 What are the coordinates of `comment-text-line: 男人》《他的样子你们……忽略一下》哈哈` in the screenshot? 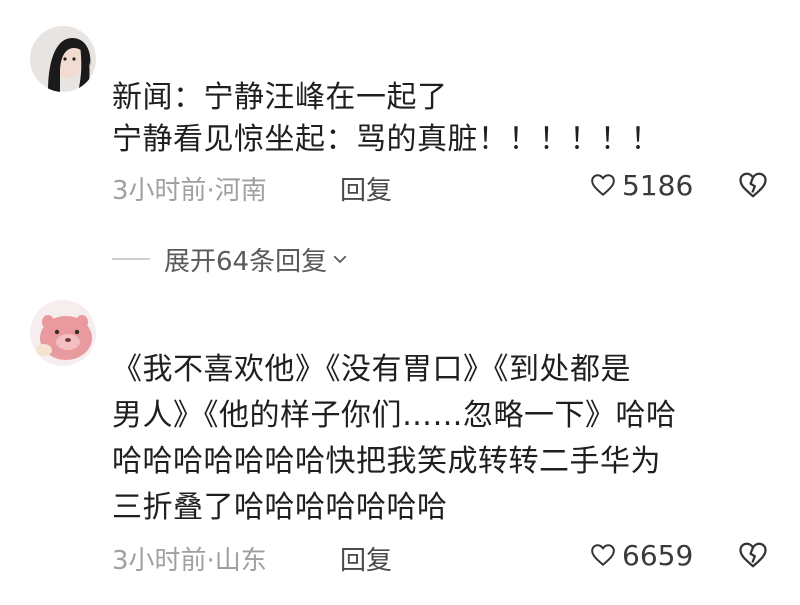 It's located at (394, 415).